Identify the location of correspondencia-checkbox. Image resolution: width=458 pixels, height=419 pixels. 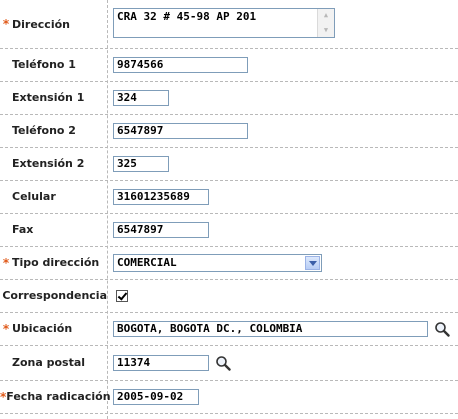
(122, 295).